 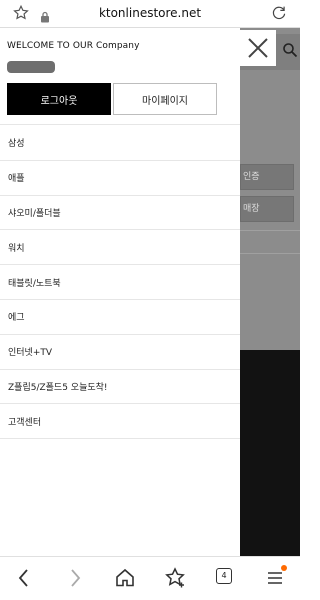 I want to click on menu-item-watch: 워치, so click(x=120, y=248).